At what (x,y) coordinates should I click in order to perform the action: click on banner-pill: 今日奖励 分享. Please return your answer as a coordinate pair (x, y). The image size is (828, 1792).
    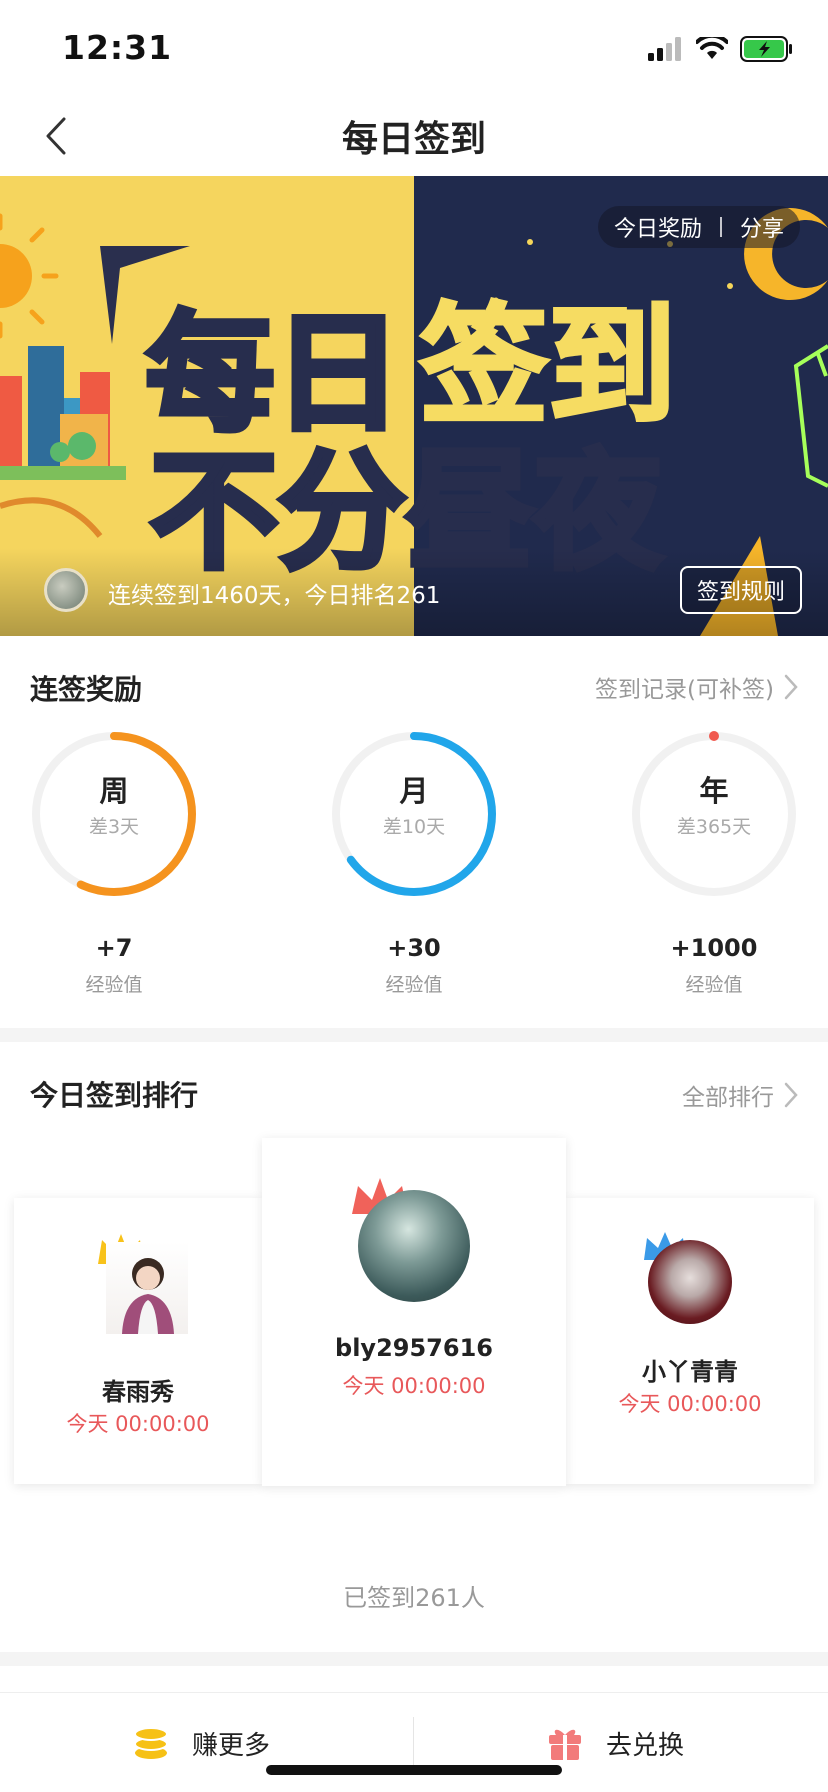
    Looking at the image, I should click on (698, 227).